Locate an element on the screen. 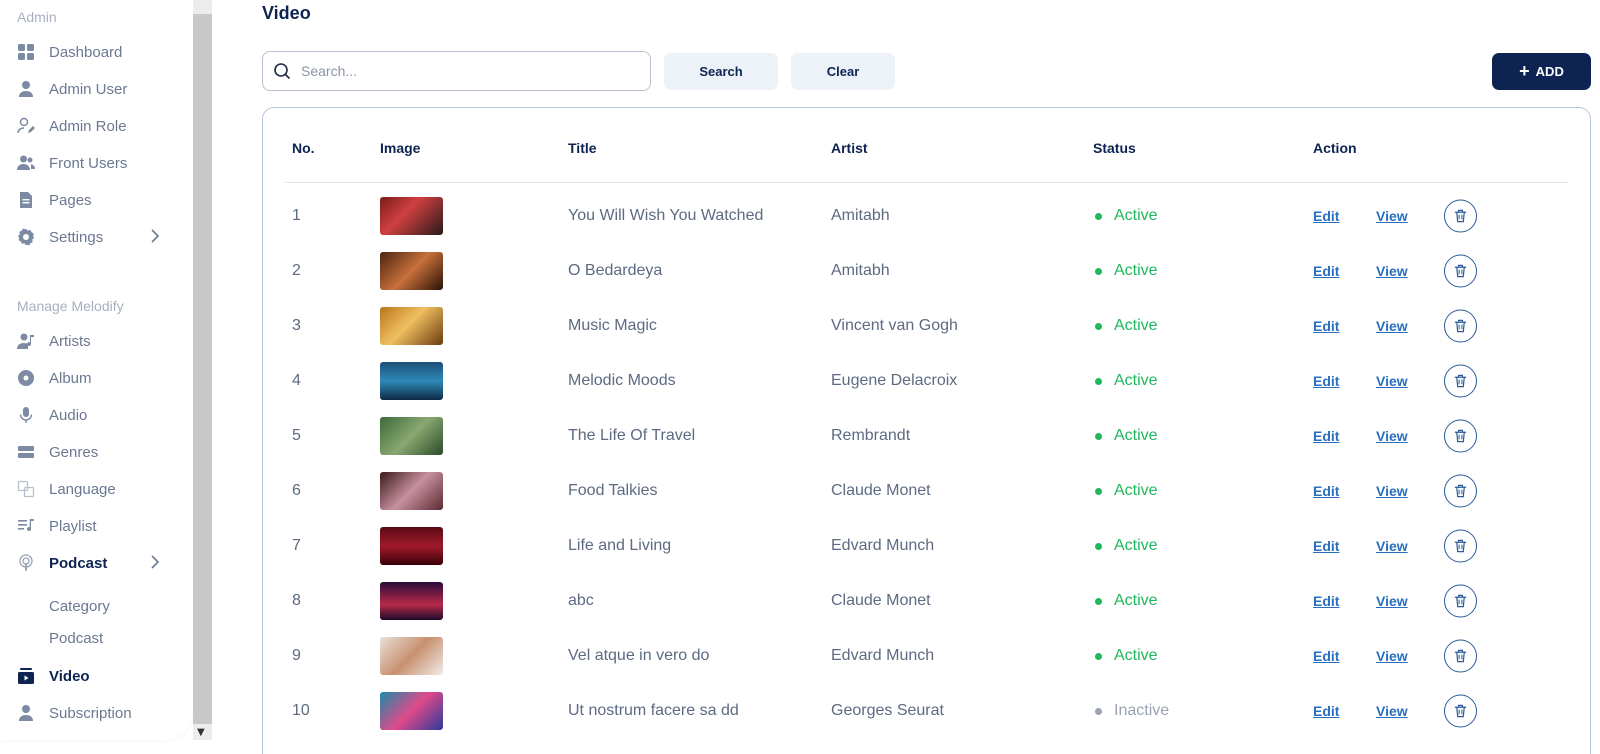 The height and width of the screenshot is (754, 1600). sidebar-item-subscription: Subscription is located at coordinates (97, 713).